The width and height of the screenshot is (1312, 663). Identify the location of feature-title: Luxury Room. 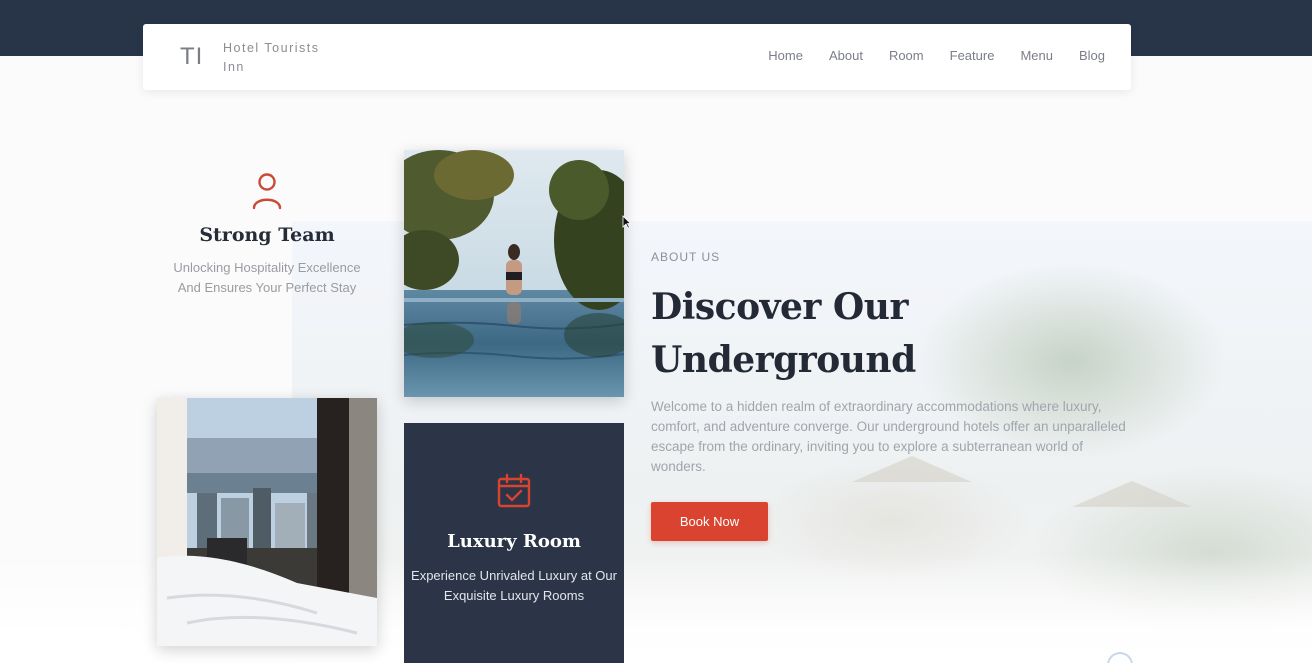
(514, 541).